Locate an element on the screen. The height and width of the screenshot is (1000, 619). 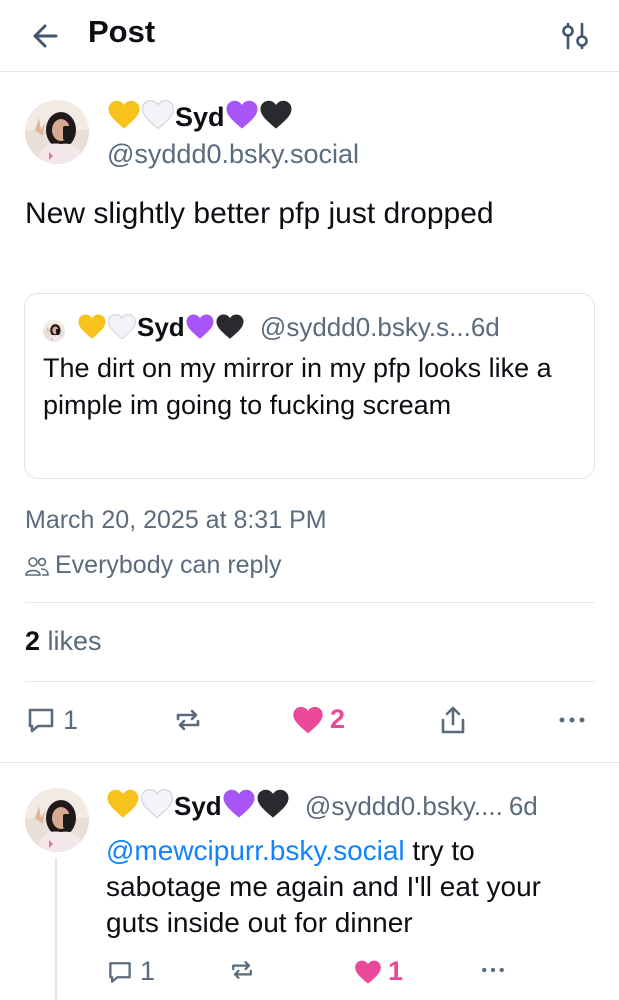
more-options-button is located at coordinates (572, 720).